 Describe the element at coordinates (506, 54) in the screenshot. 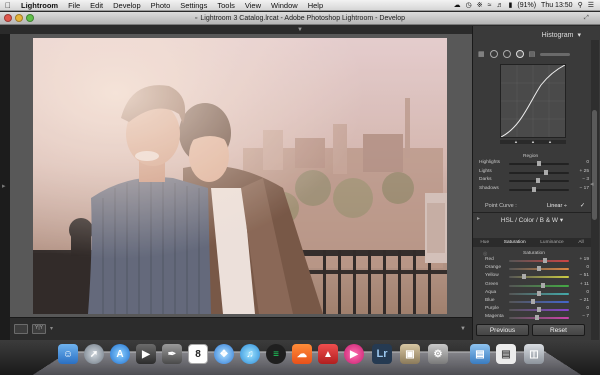

I see `spot-removal-icon` at that location.